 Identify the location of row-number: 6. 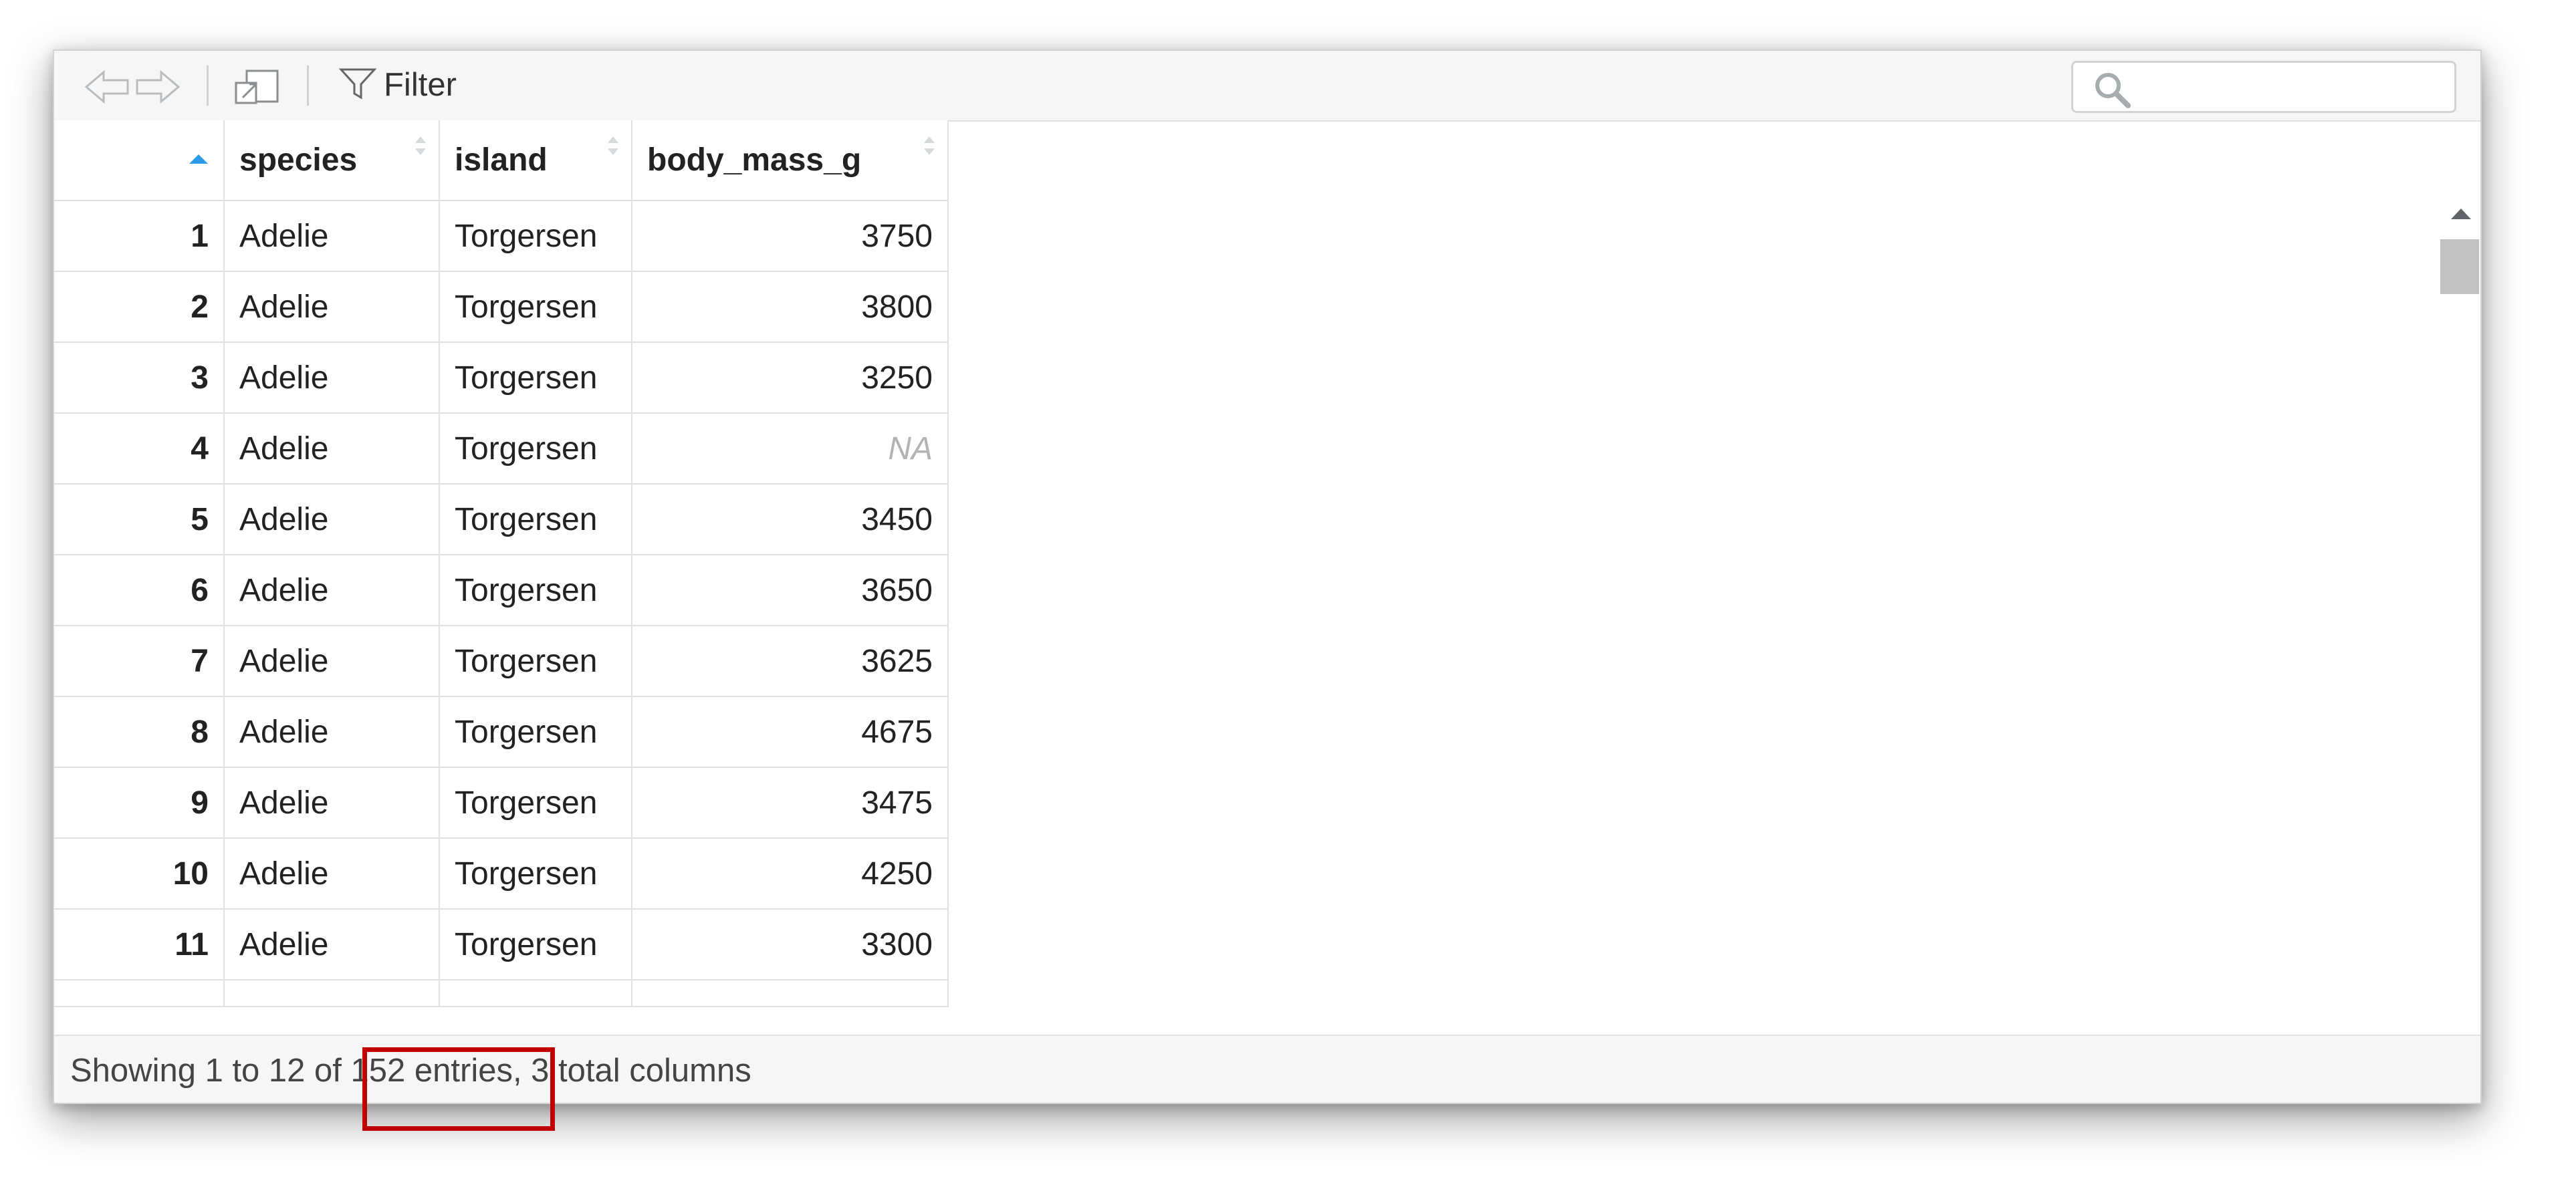
(139, 590).